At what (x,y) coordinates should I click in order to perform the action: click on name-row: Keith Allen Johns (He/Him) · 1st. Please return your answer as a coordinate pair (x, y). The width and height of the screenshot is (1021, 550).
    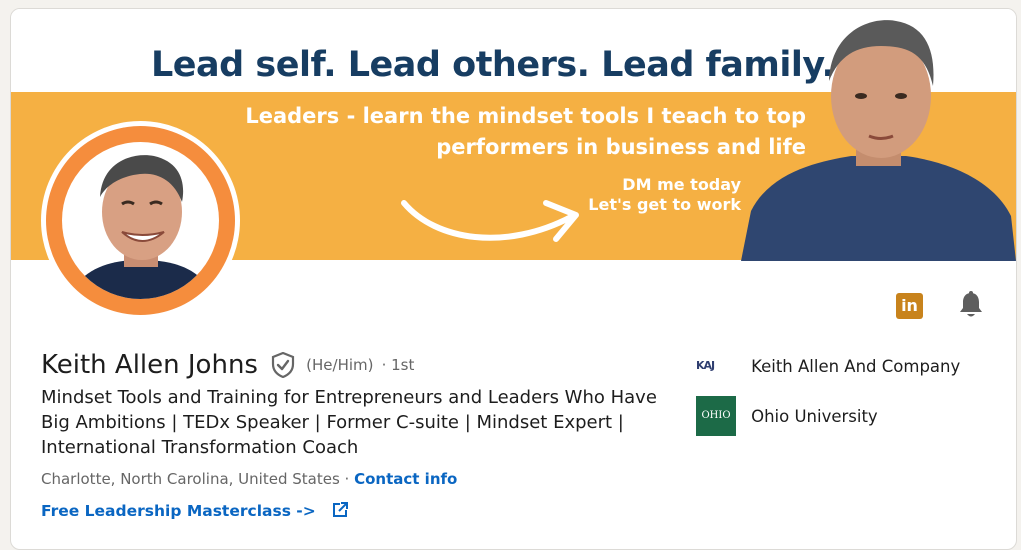
    Looking at the image, I should click on (227, 368).